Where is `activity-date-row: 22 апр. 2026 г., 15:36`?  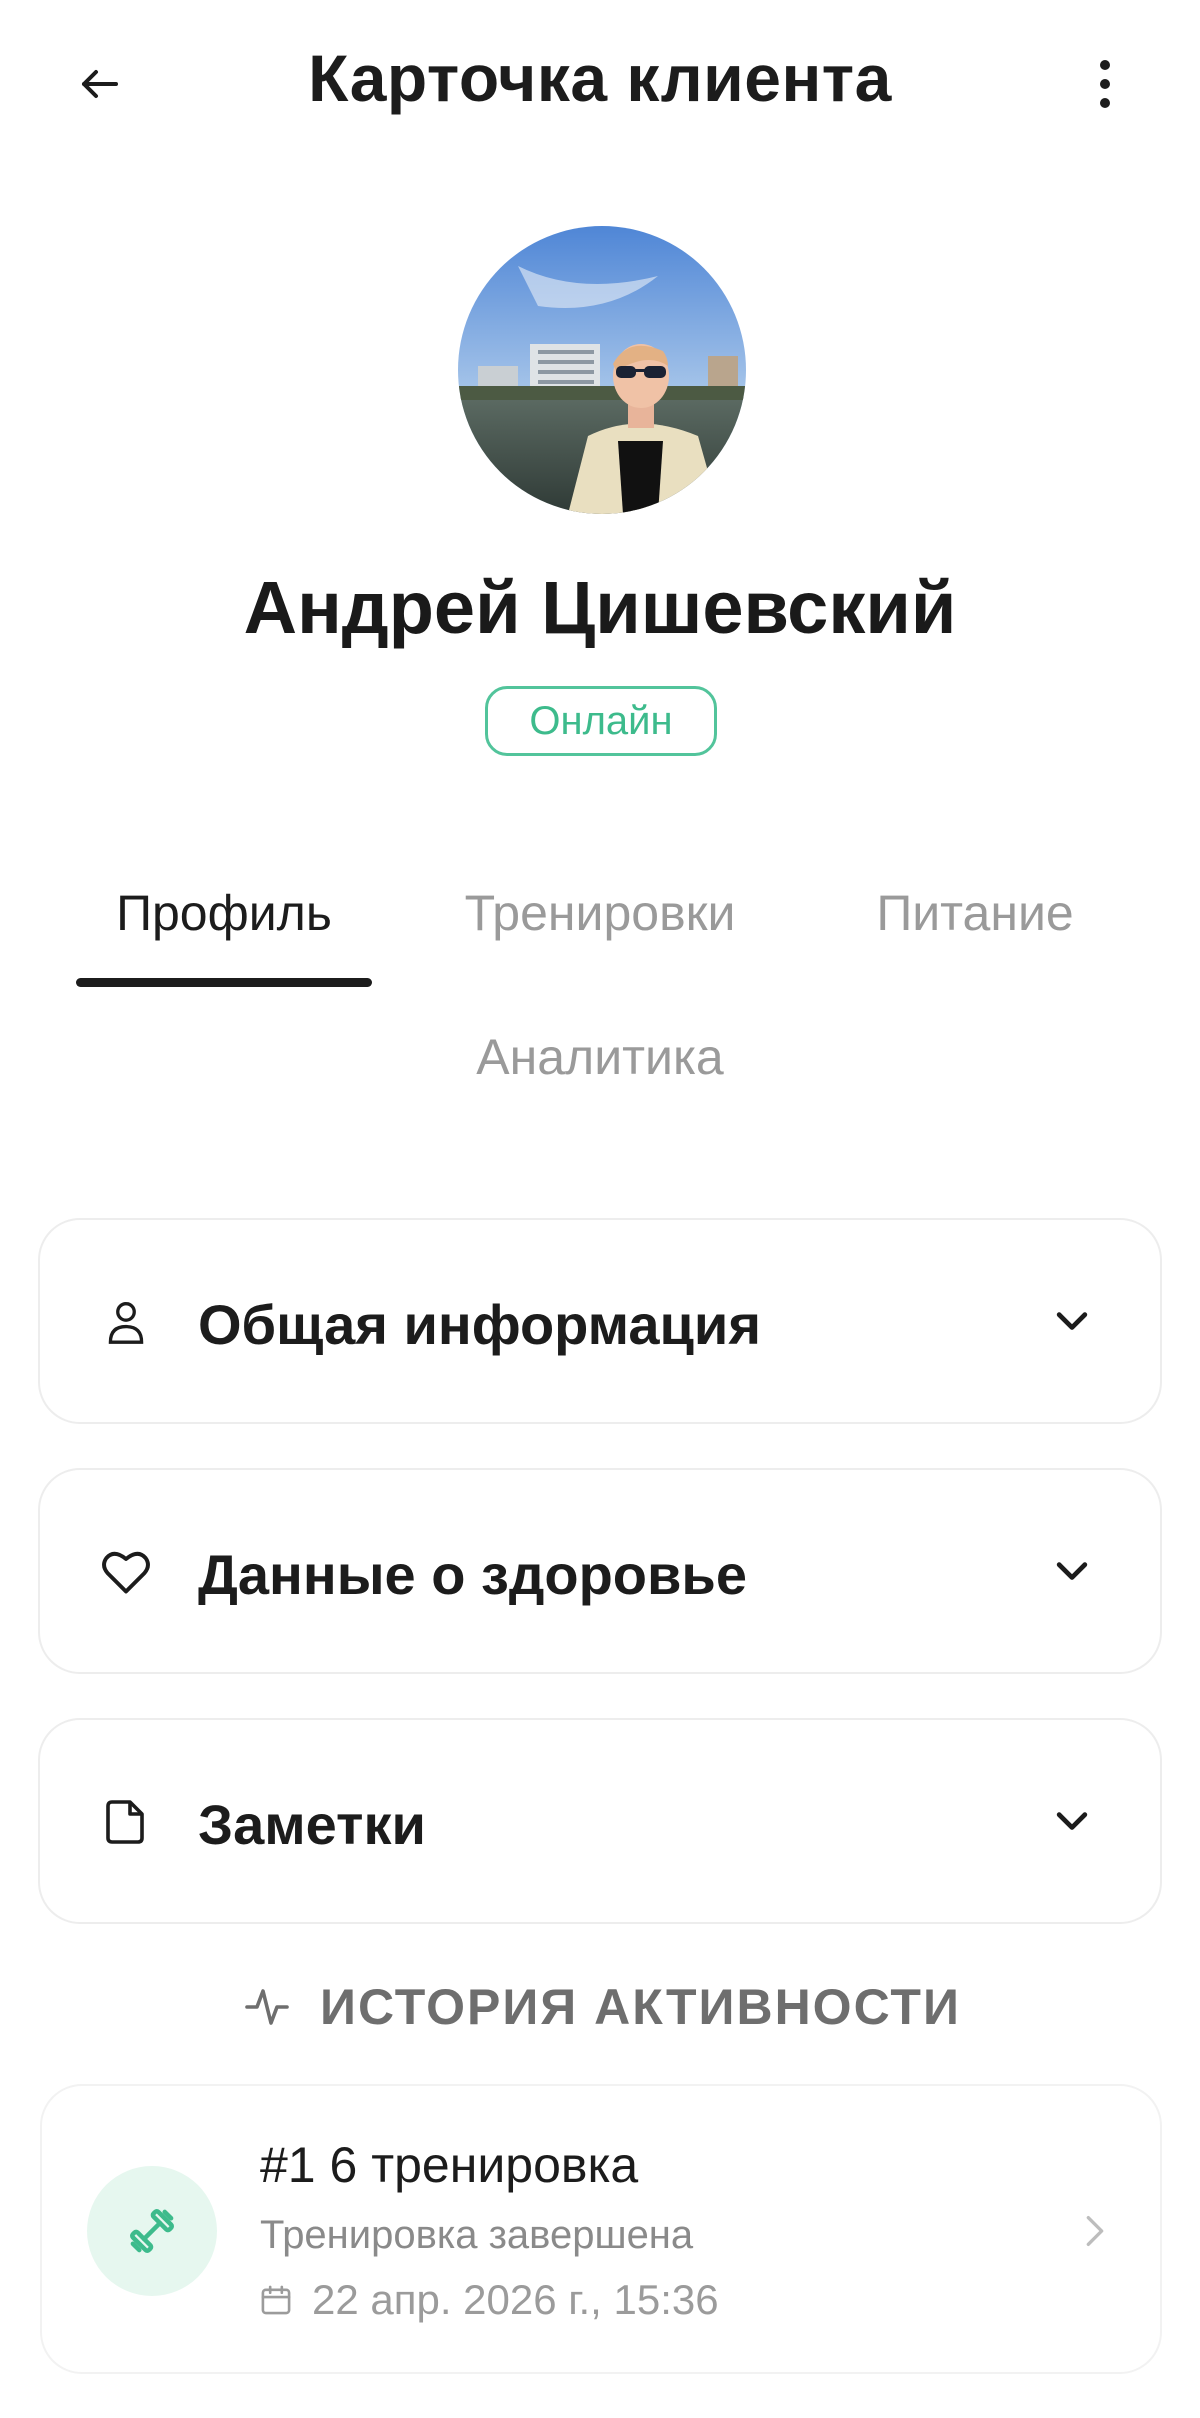 activity-date-row: 22 апр. 2026 г., 15:36 is located at coordinates (489, 2300).